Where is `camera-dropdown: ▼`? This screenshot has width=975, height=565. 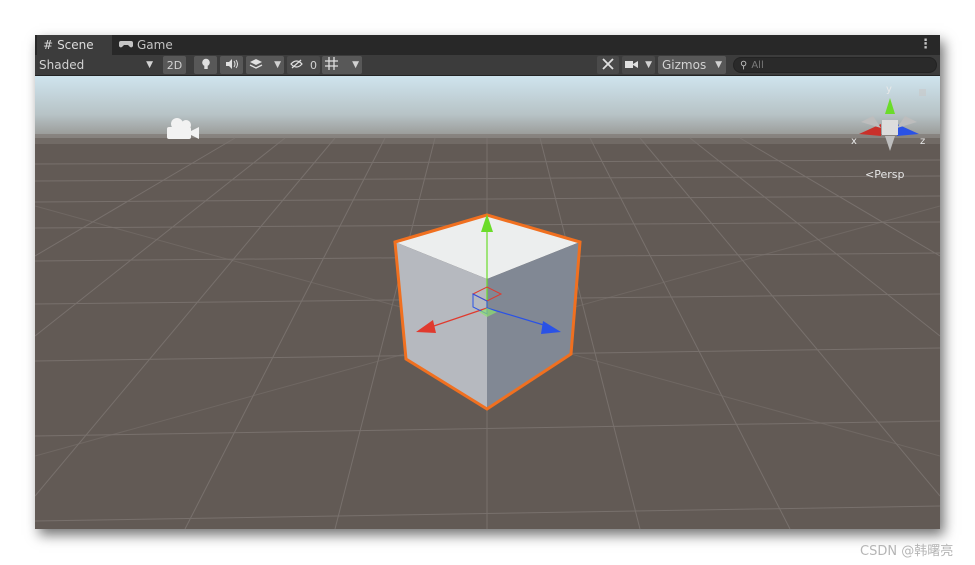 camera-dropdown: ▼ is located at coordinates (638, 65).